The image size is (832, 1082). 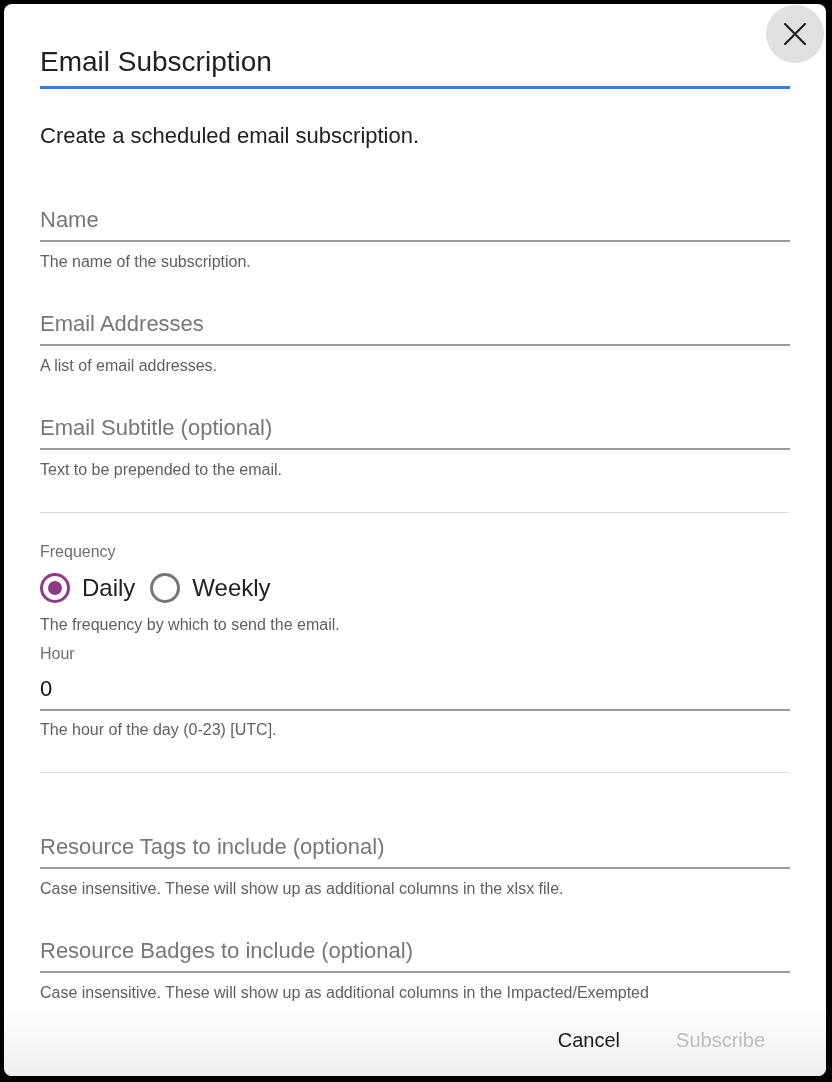 What do you see at coordinates (159, 730) in the screenshot?
I see `helper-text: The hour of the day (0-23) [UTC].` at bounding box center [159, 730].